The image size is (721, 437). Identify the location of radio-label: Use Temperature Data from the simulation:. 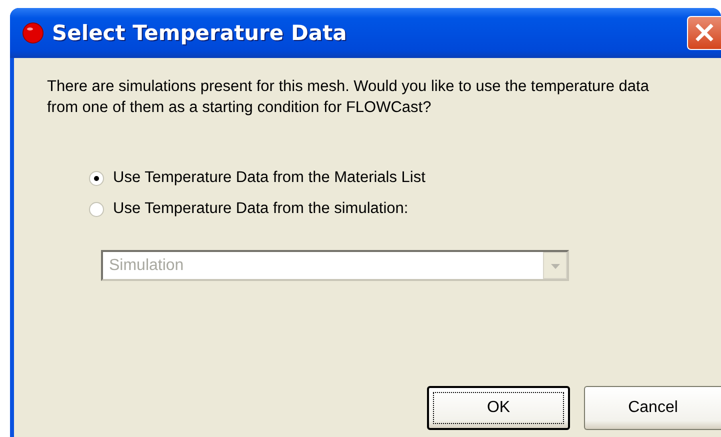
(260, 209).